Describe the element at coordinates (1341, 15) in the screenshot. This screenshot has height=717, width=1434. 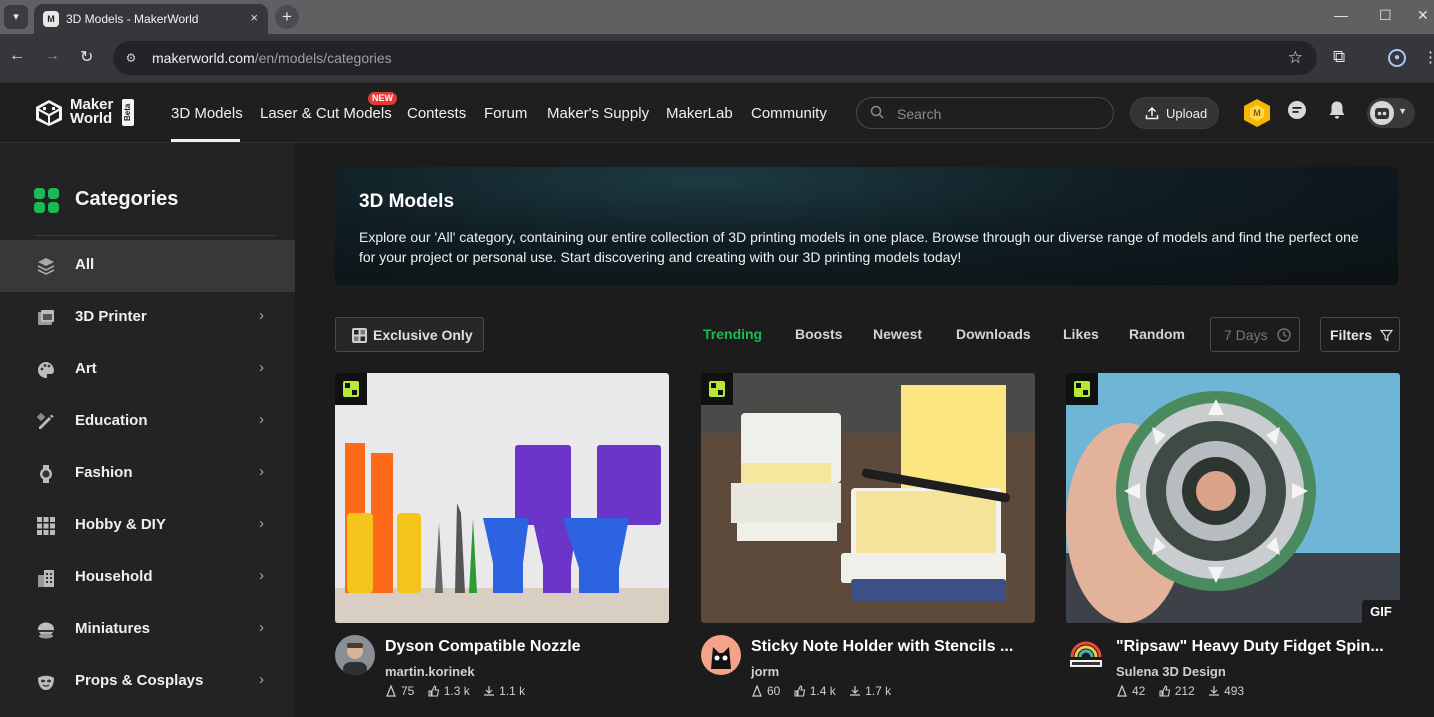
I see `minimize-button: —` at that location.